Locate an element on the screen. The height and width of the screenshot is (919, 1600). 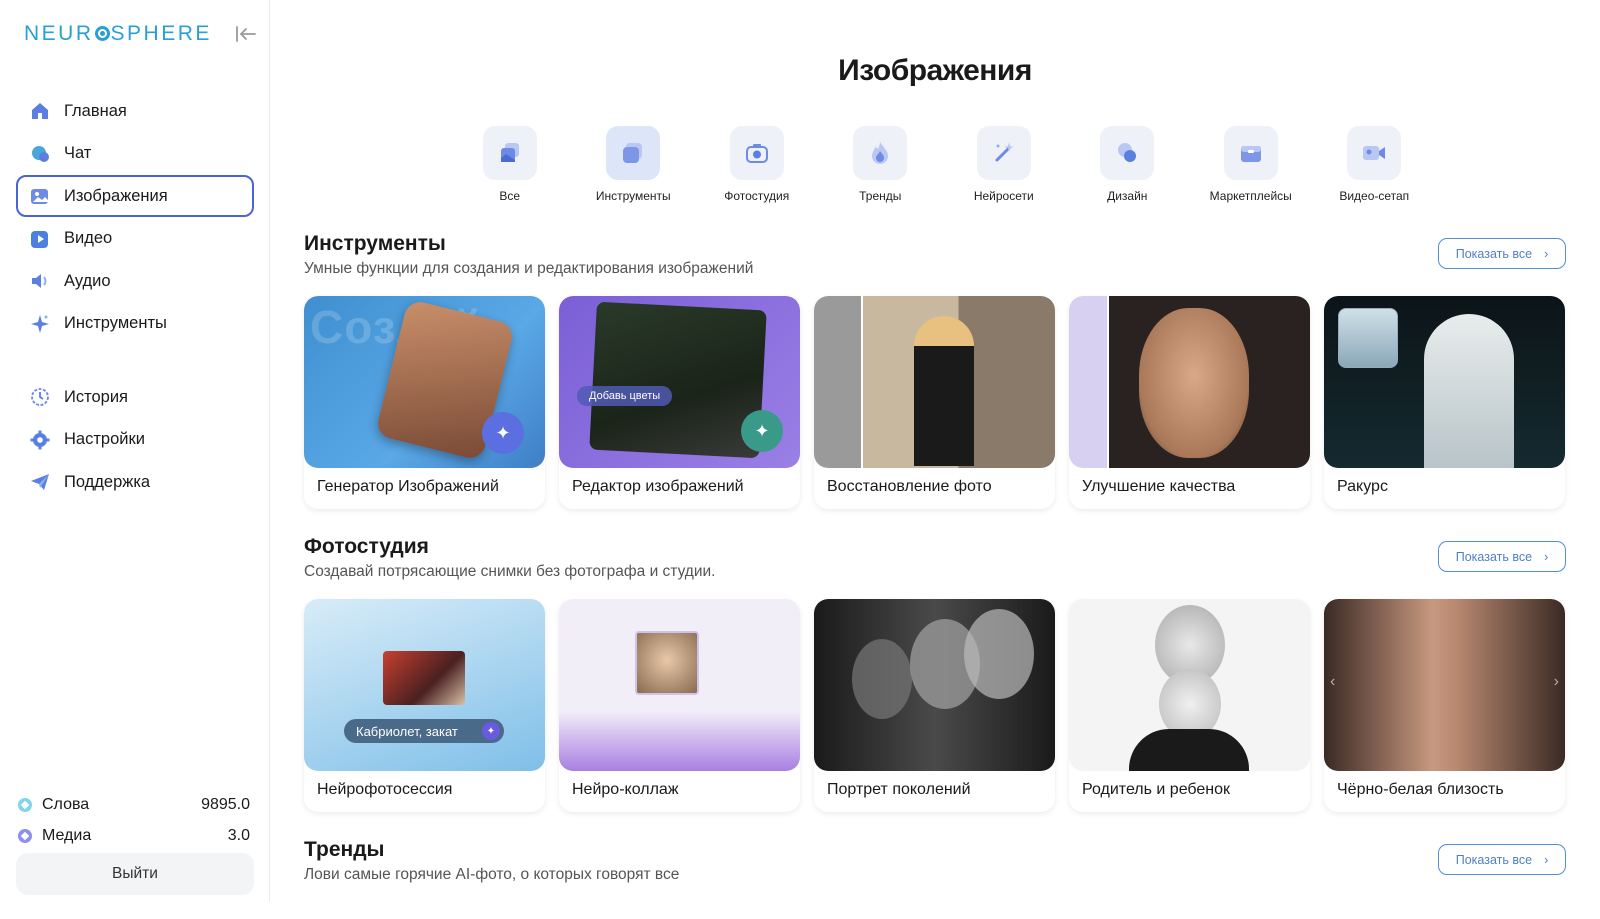
balance-value: 9895.0 is located at coordinates (225, 804).